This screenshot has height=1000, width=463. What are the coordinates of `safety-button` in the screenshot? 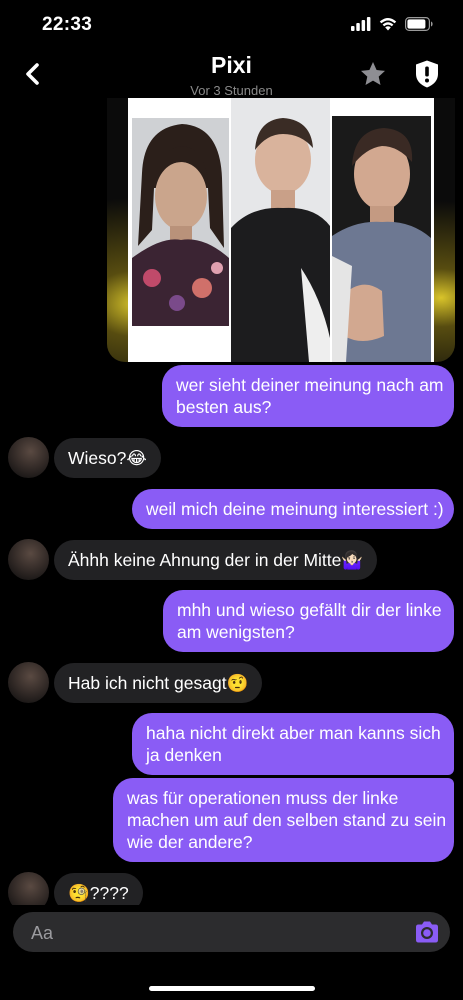 It's located at (427, 74).